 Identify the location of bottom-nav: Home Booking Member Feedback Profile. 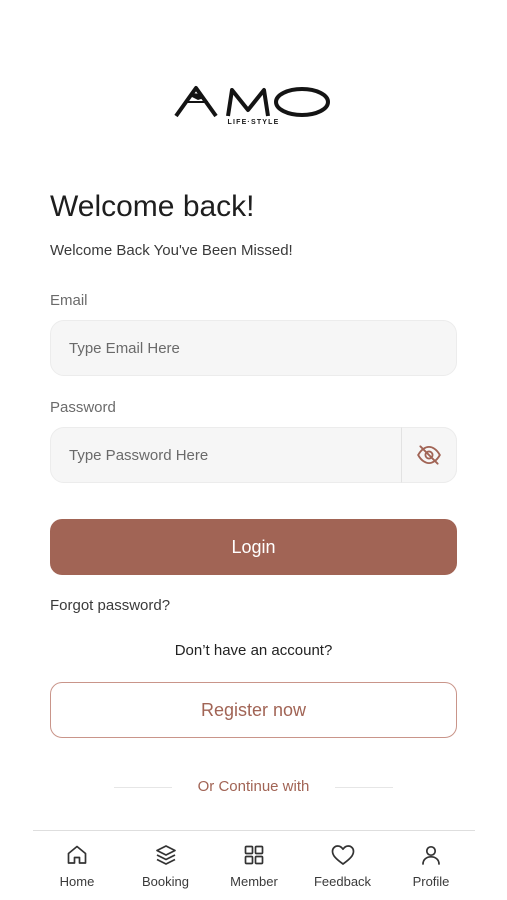
(254, 865).